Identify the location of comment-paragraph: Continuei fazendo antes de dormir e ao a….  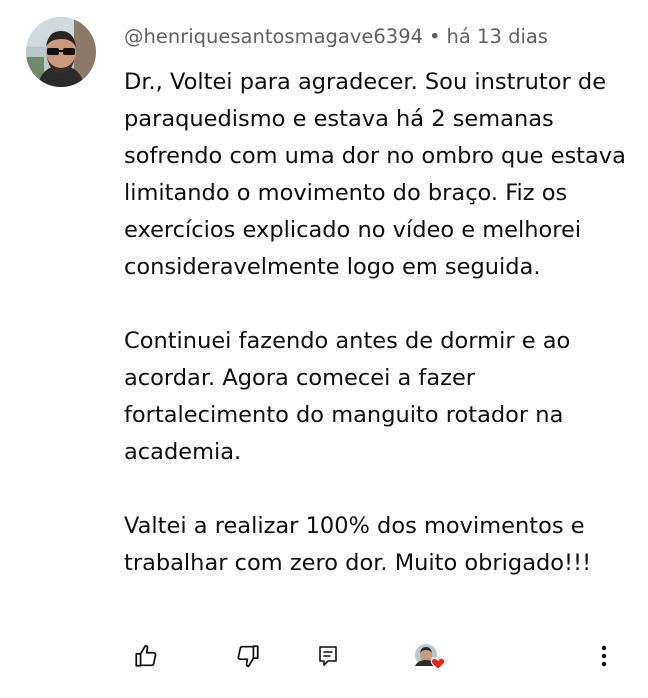
(347, 396).